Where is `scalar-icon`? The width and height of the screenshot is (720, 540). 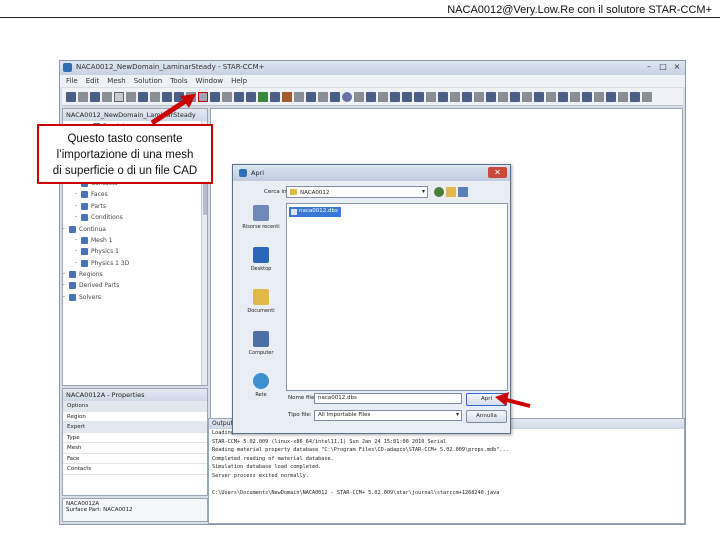
scalar-icon is located at coordinates (611, 96).